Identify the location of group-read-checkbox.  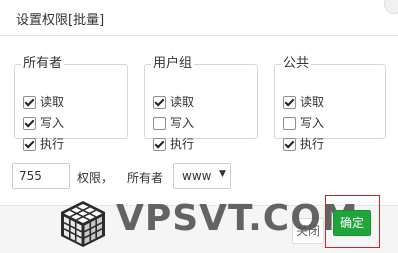
(159, 102).